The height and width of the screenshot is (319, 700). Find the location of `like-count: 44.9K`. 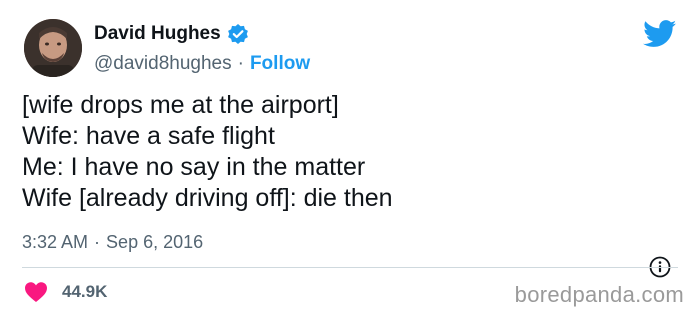

like-count: 44.9K is located at coordinates (85, 291).